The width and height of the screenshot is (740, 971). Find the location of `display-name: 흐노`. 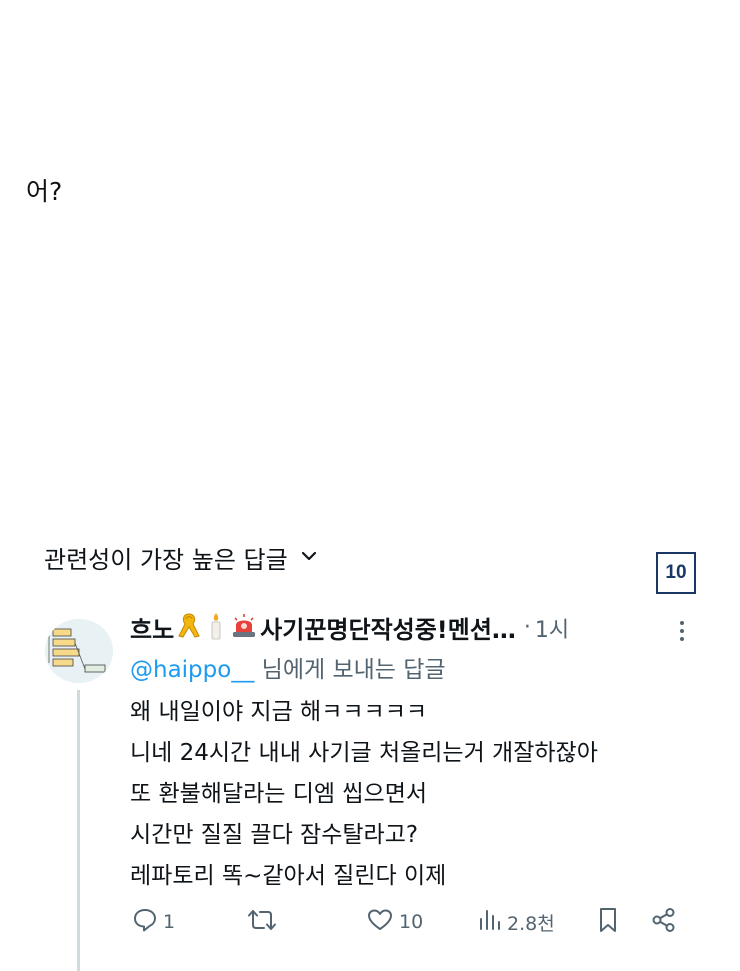

display-name: 흐노 is located at coordinates (152, 627).